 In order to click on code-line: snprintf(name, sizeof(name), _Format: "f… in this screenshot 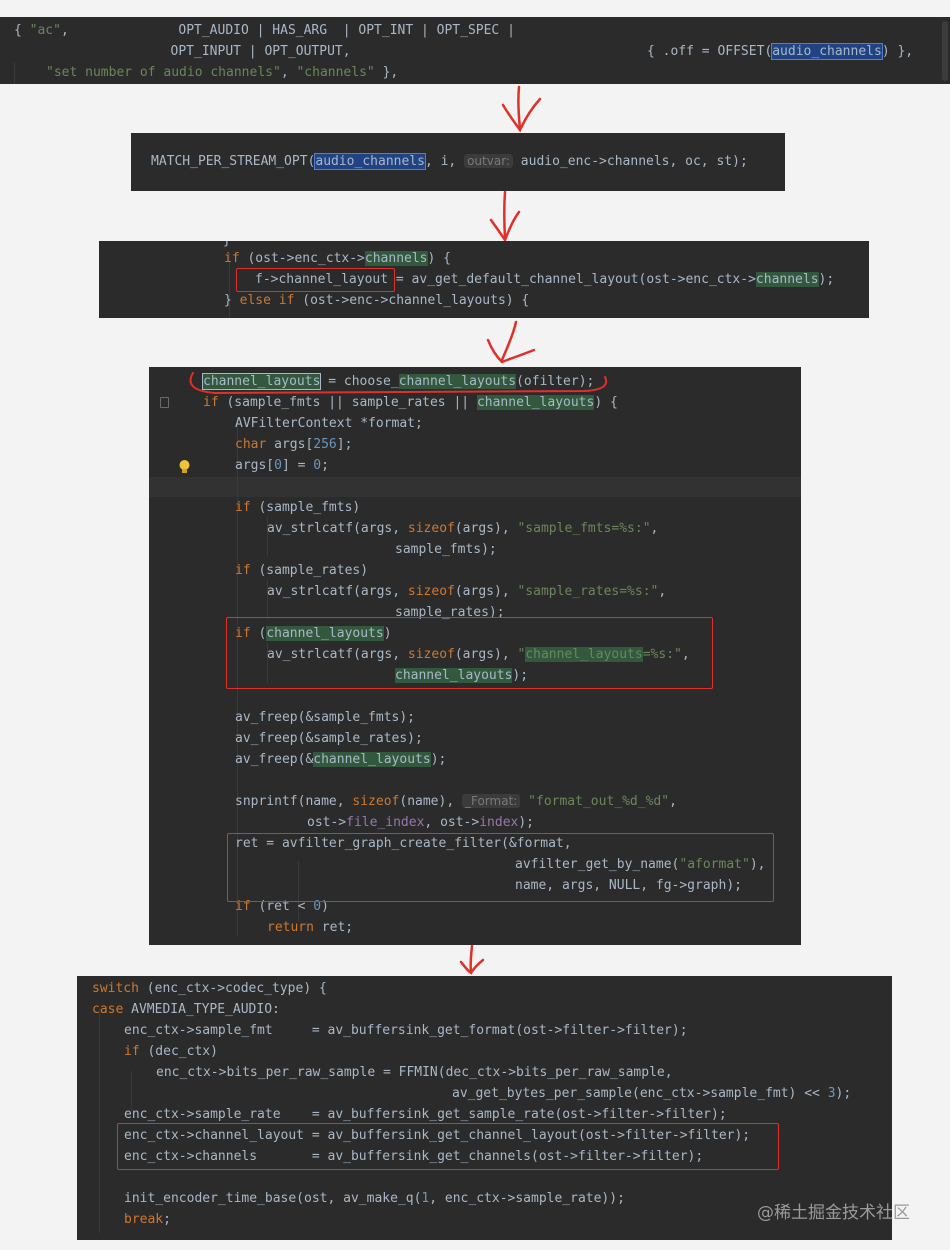, I will do `click(456, 801)`.